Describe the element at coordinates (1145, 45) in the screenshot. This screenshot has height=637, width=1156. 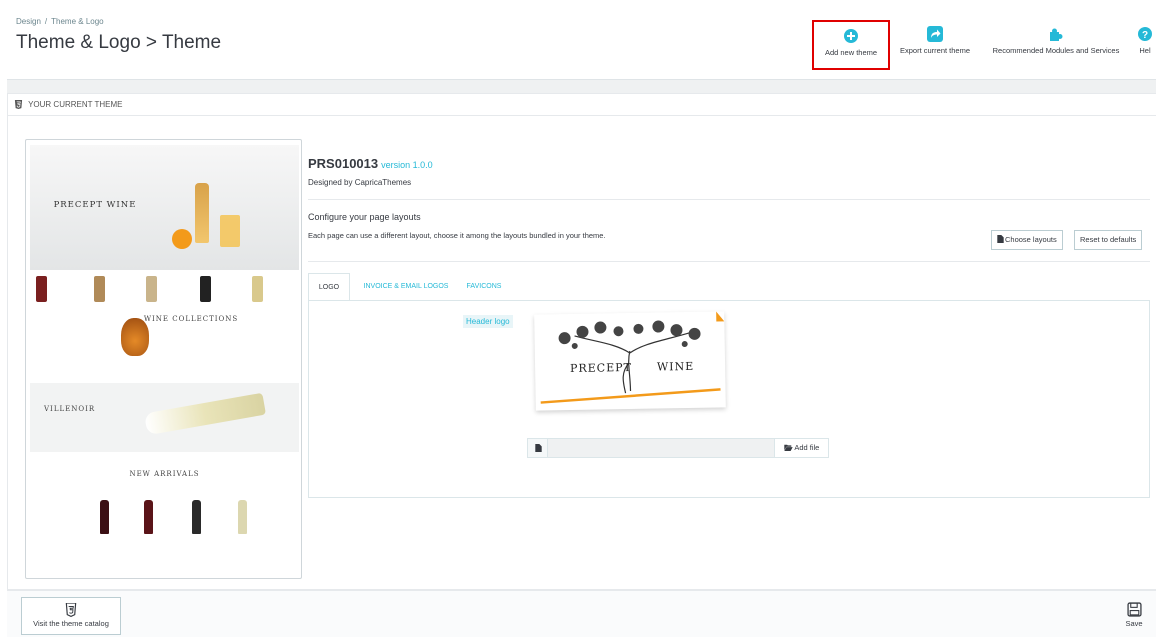
I see `help-button: ? Hel` at that location.